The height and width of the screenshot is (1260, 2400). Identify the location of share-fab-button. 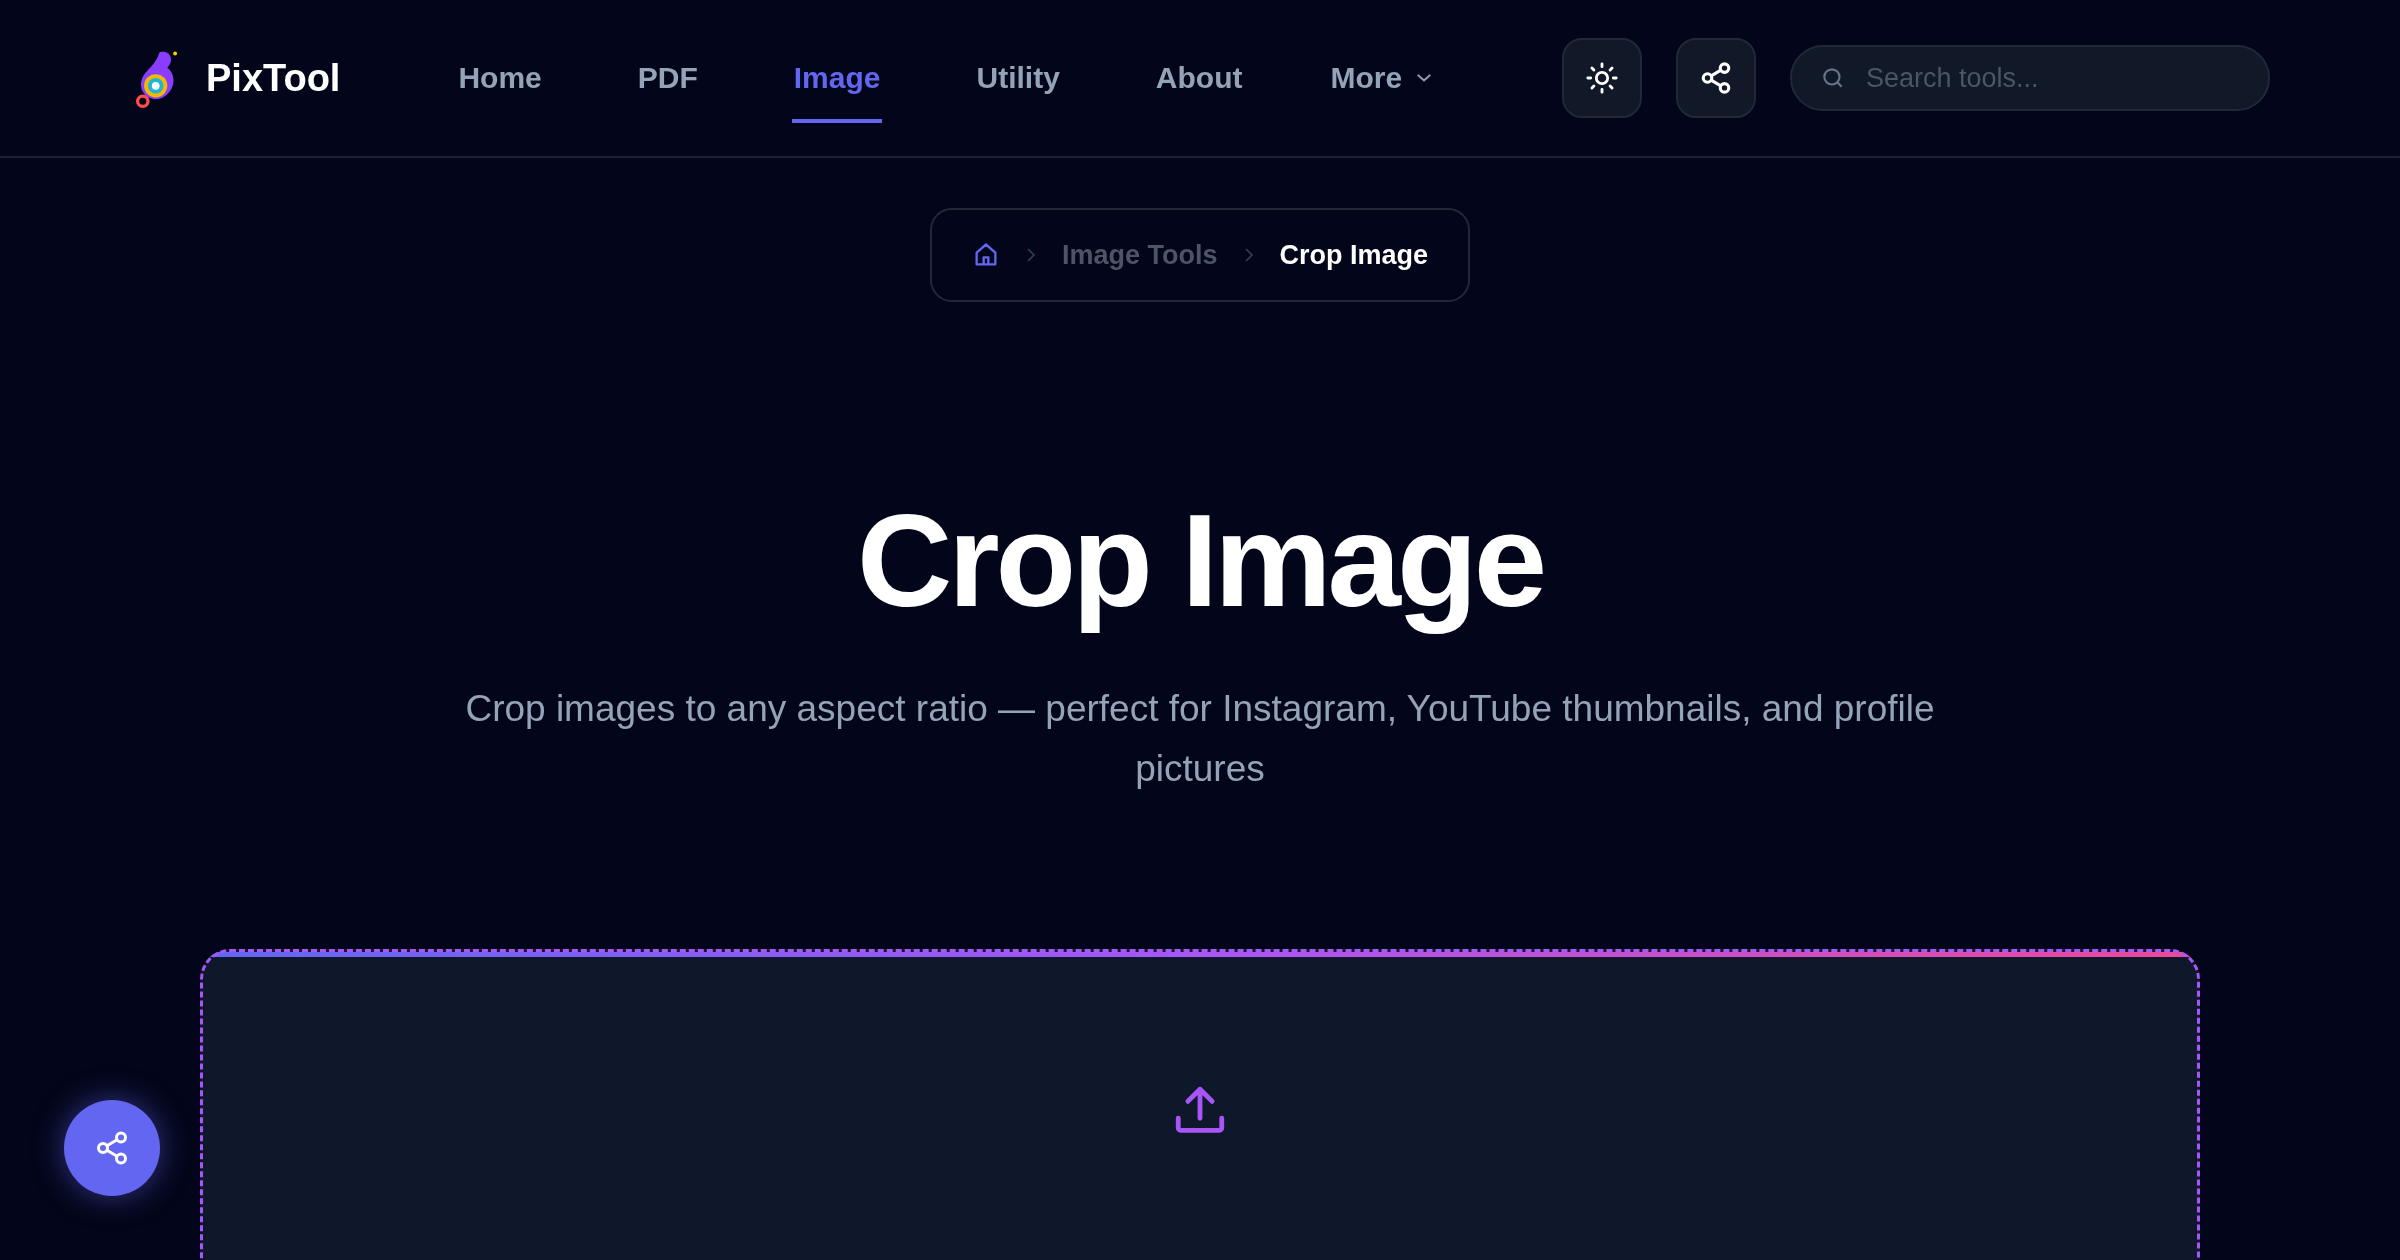
(112, 1148).